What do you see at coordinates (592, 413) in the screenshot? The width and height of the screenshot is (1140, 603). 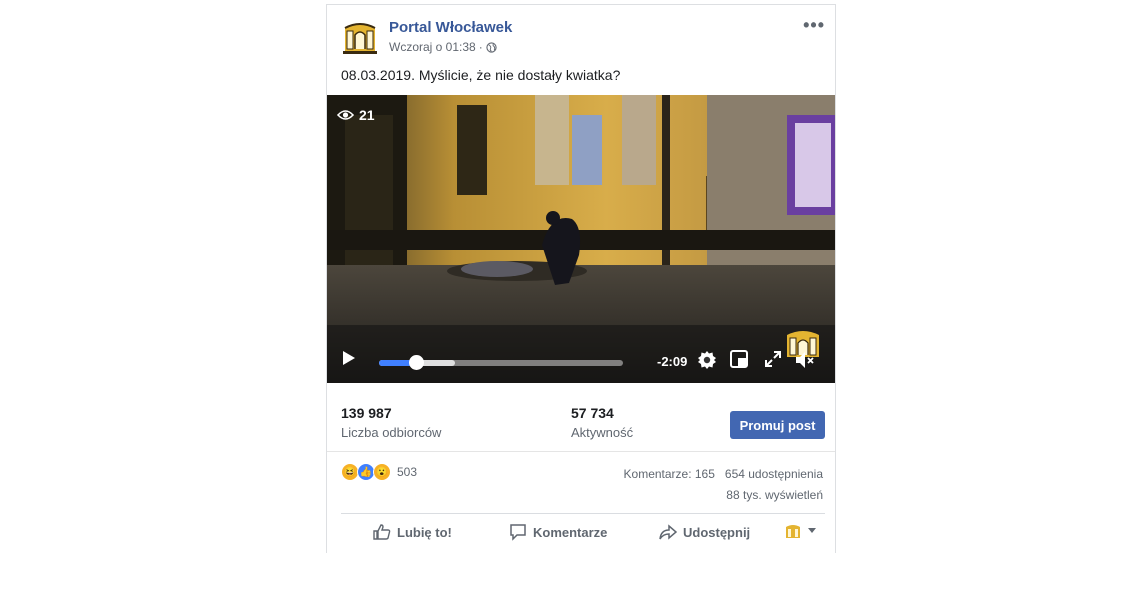 I see `engagement-value: 57 734` at bounding box center [592, 413].